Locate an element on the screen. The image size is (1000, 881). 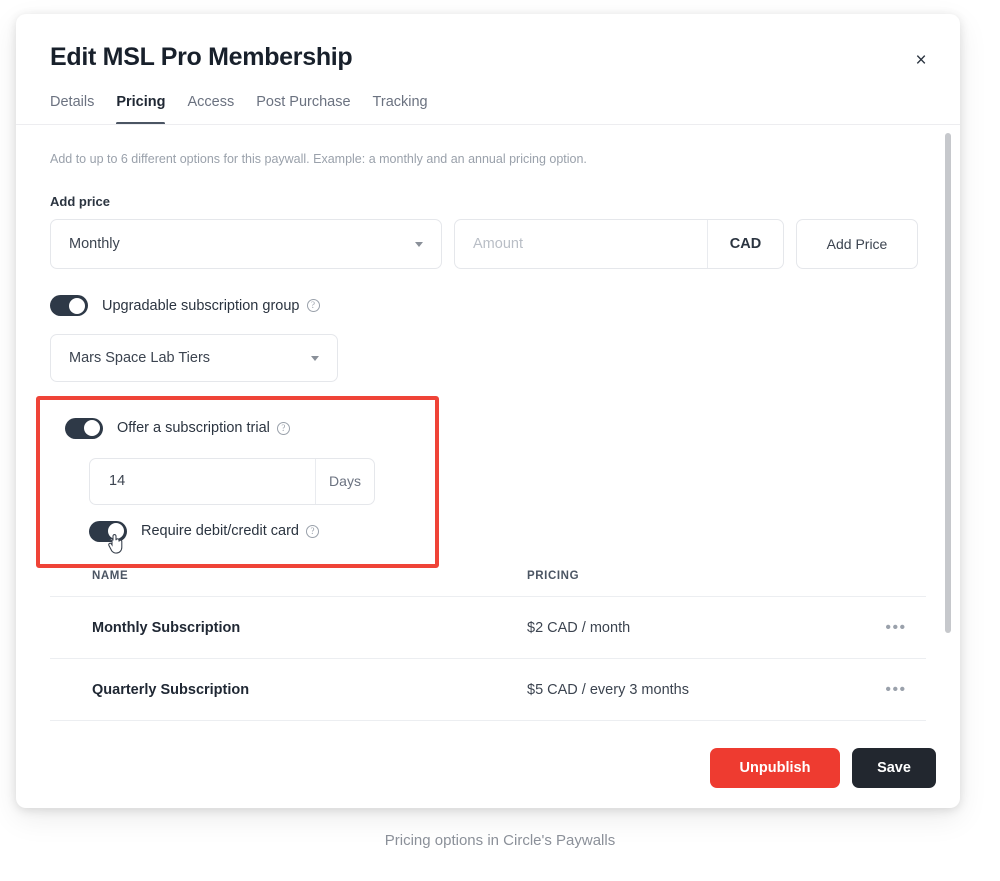
trial-toggle-row: Offer a subscription trial ? is located at coordinates (250, 428).